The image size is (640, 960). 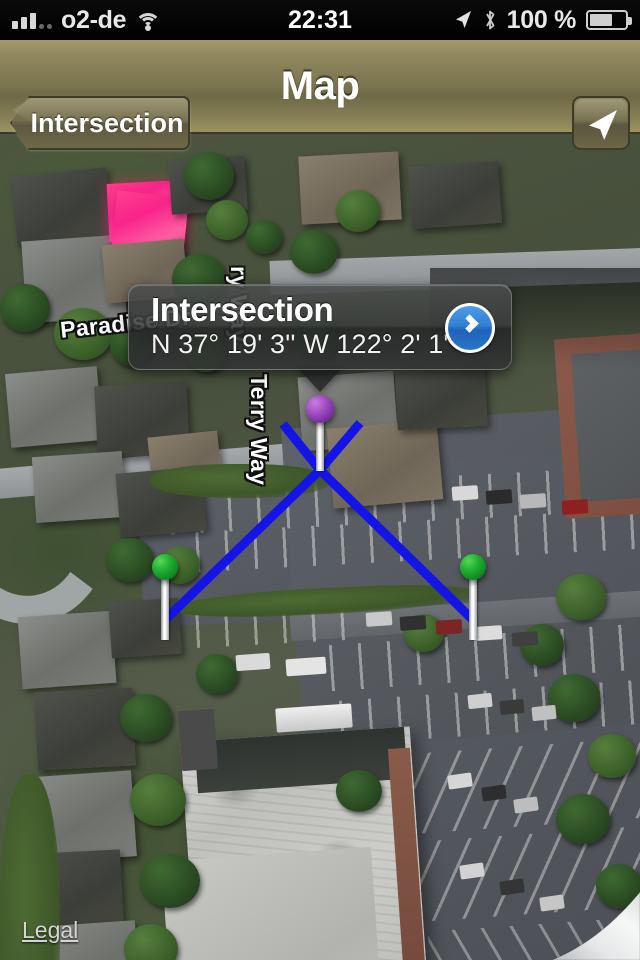 What do you see at coordinates (319, 522) in the screenshot?
I see `route-polylines` at bounding box center [319, 522].